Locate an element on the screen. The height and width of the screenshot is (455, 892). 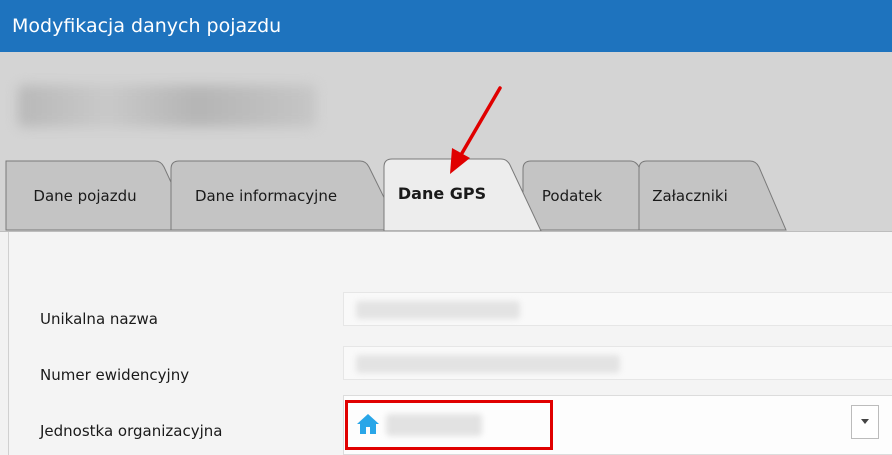
window-title: Modyfikacja danych pojazdu is located at coordinates (147, 26).